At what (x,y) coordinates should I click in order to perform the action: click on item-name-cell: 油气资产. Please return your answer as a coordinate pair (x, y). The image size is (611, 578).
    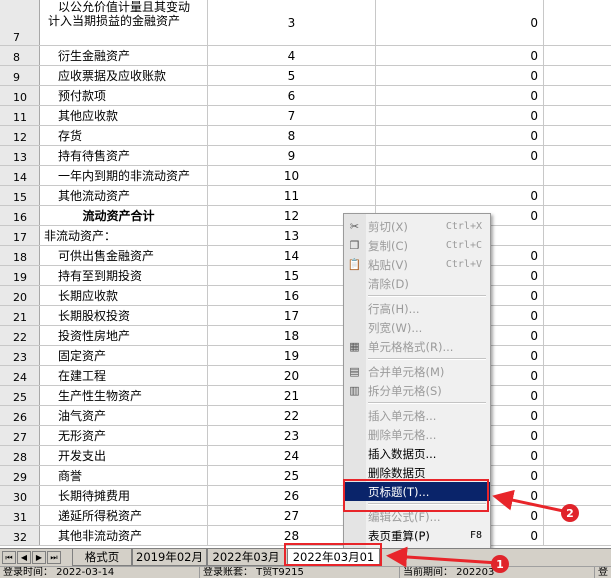
    Looking at the image, I should click on (124, 415).